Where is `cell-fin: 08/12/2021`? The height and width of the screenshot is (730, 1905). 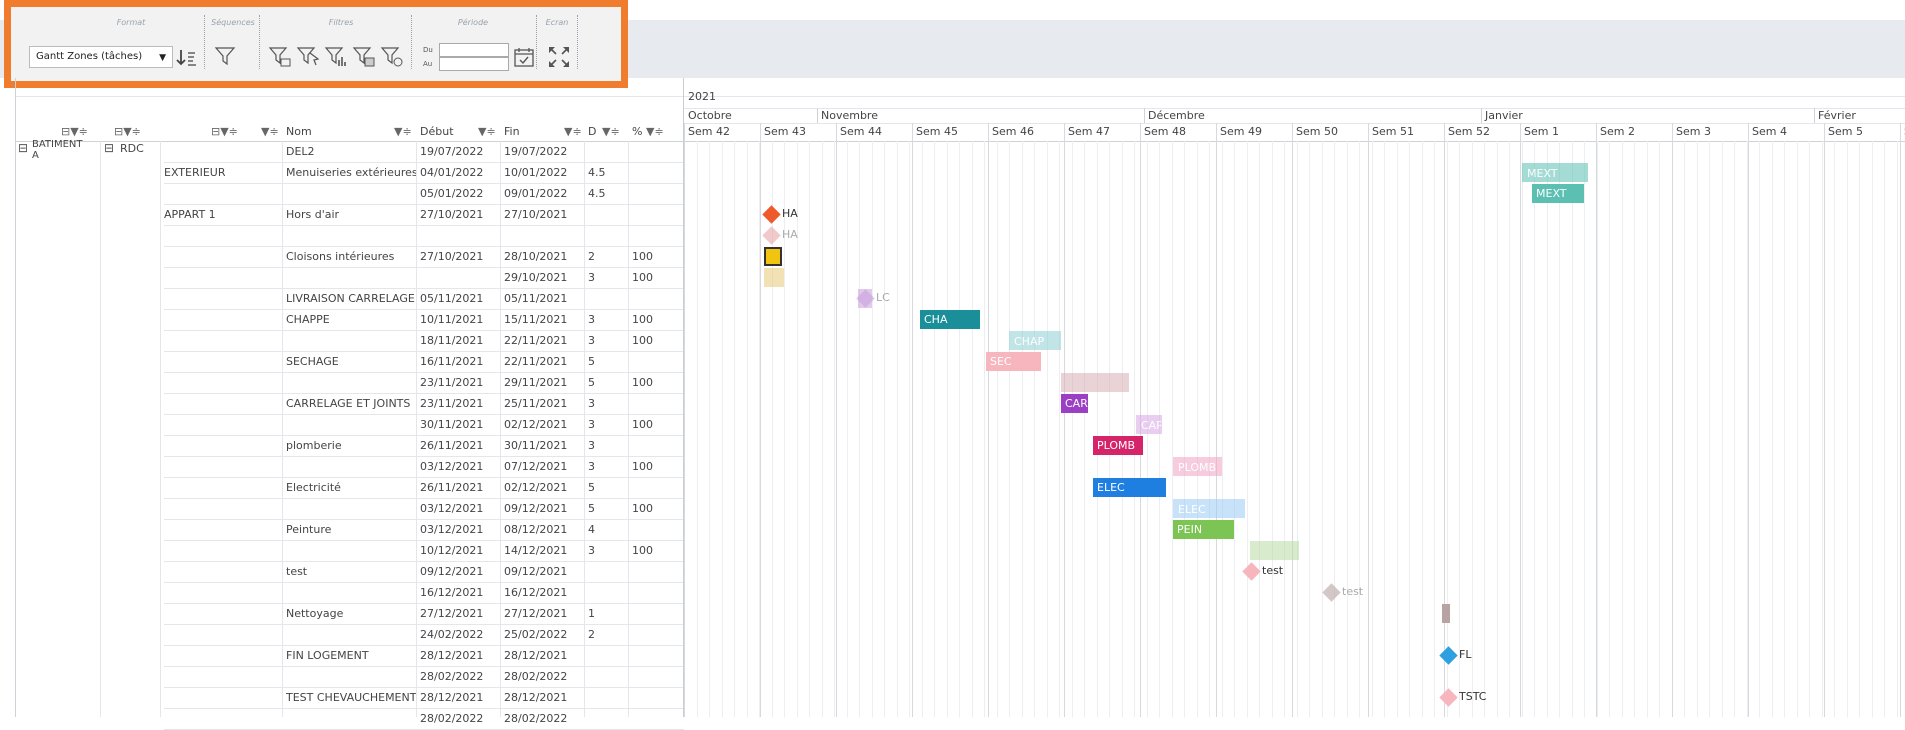 cell-fin: 08/12/2021 is located at coordinates (536, 529).